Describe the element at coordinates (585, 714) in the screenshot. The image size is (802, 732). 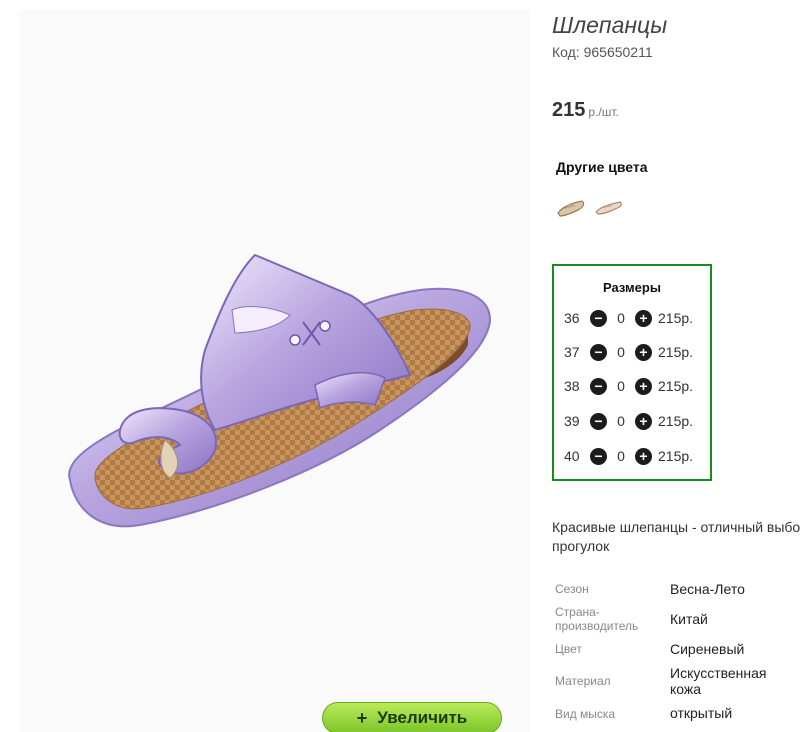
I see `attr-label-toe: Вид мыска` at that location.